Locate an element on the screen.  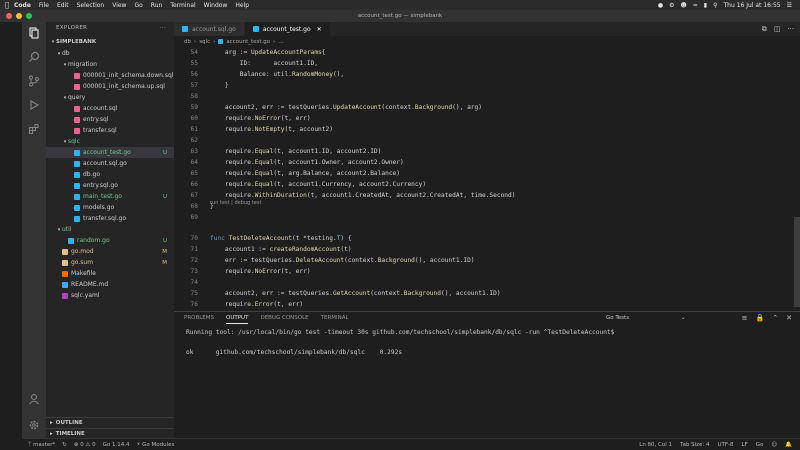
split-editor-icon: ◫ is located at coordinates (777, 29).